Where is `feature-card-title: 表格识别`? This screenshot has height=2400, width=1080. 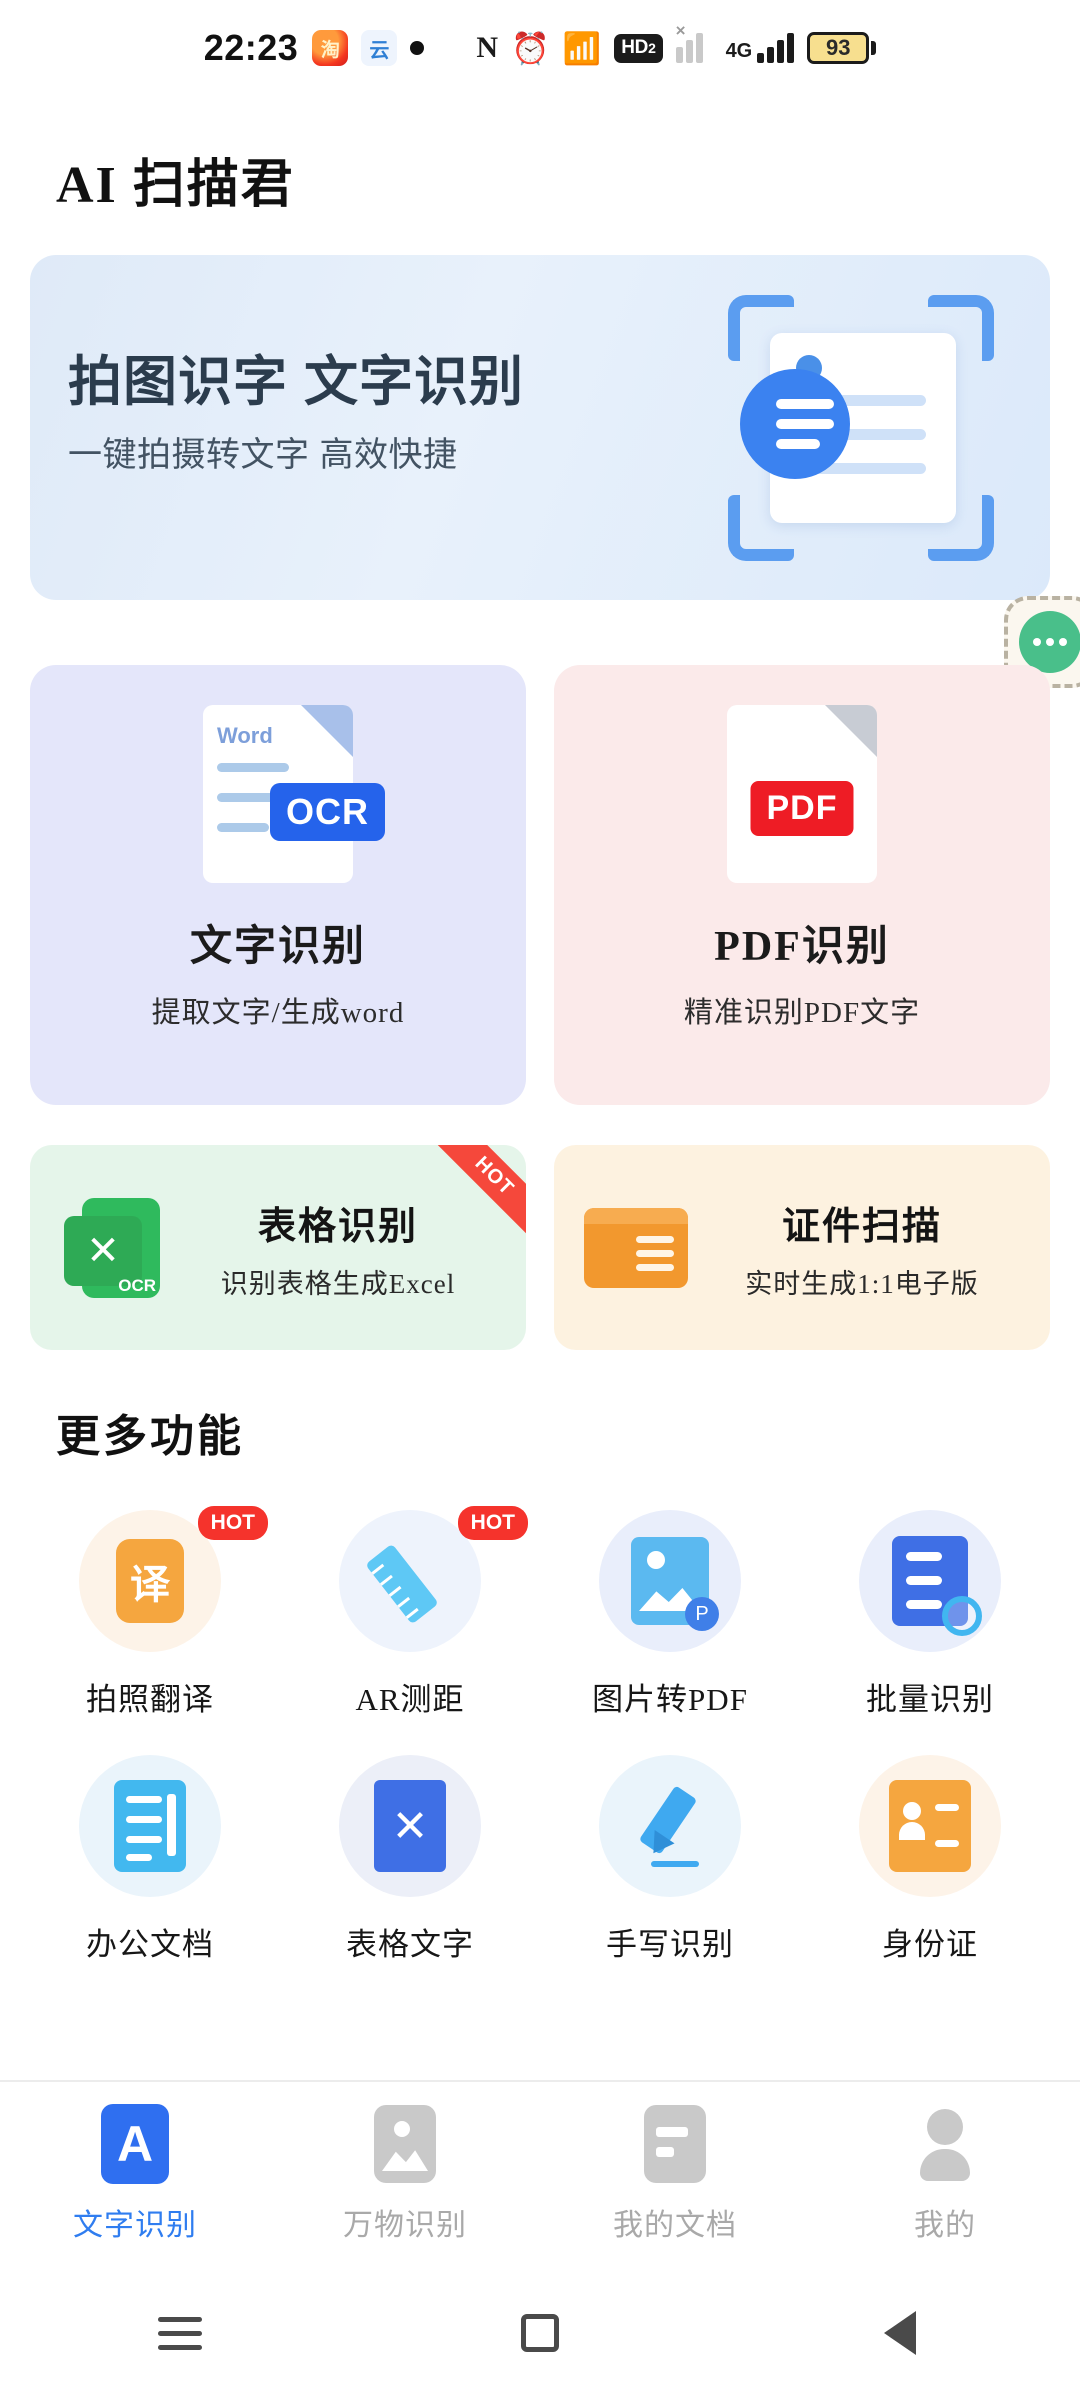 feature-card-title: 表格识别 is located at coordinates (337, 1226).